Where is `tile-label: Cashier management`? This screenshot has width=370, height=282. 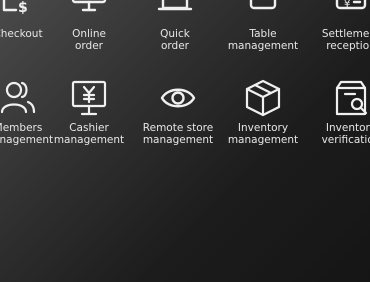
tile-label: Cashier management is located at coordinates (89, 134).